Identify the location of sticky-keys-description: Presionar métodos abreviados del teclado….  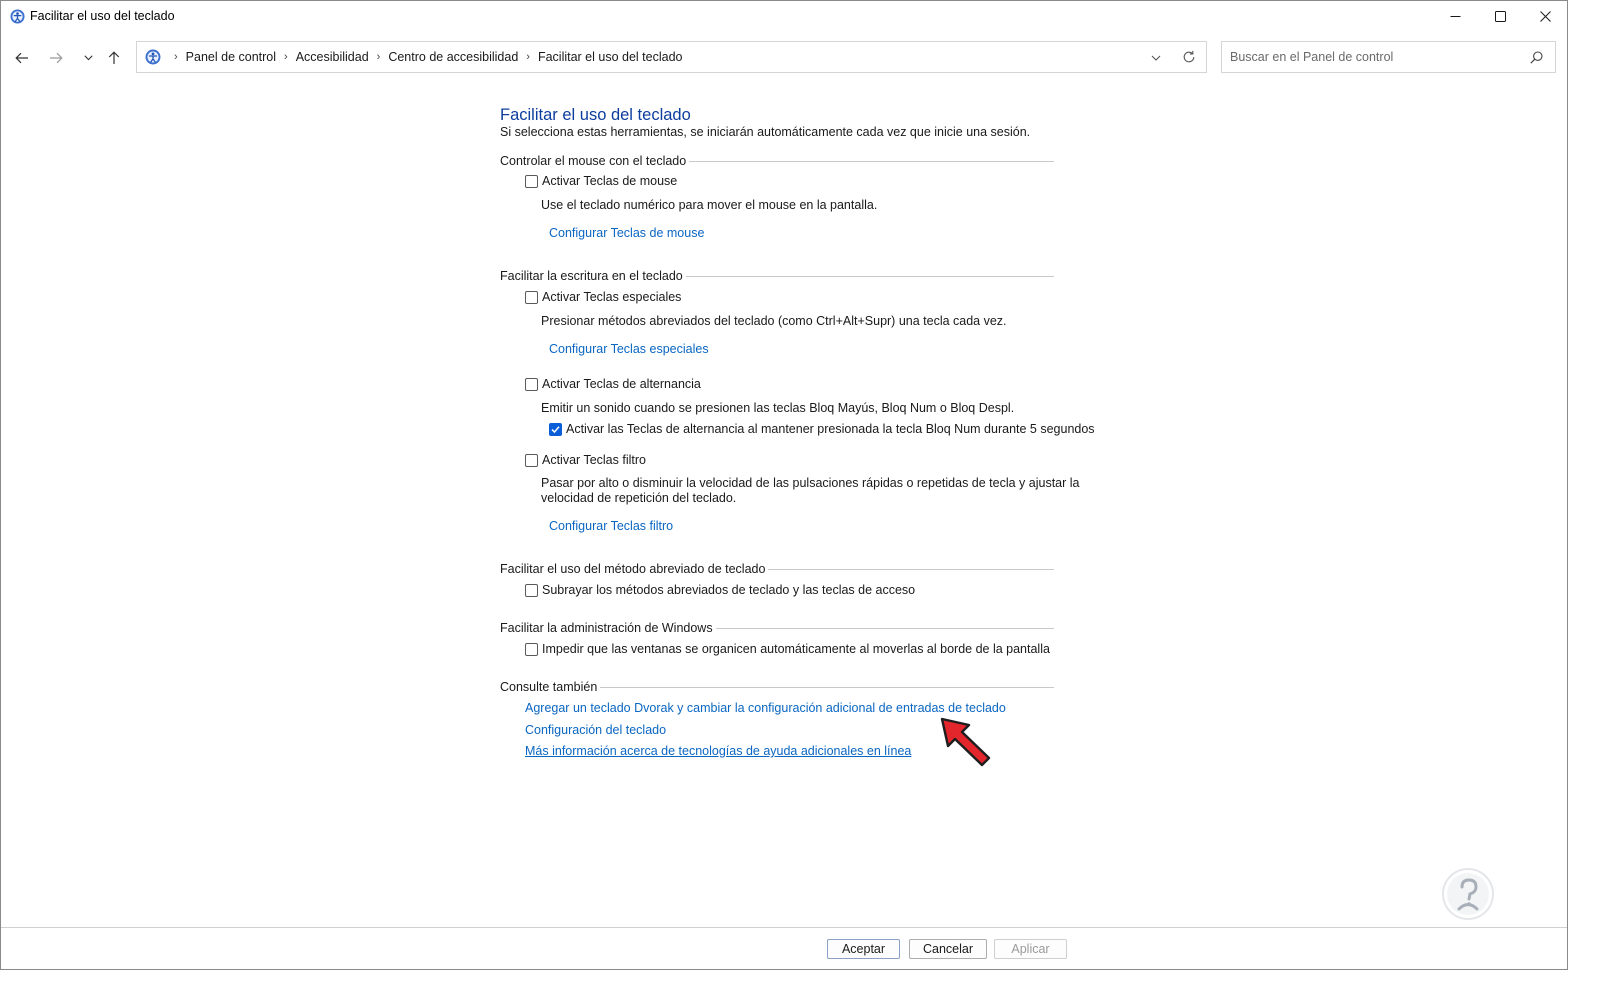
(774, 321).